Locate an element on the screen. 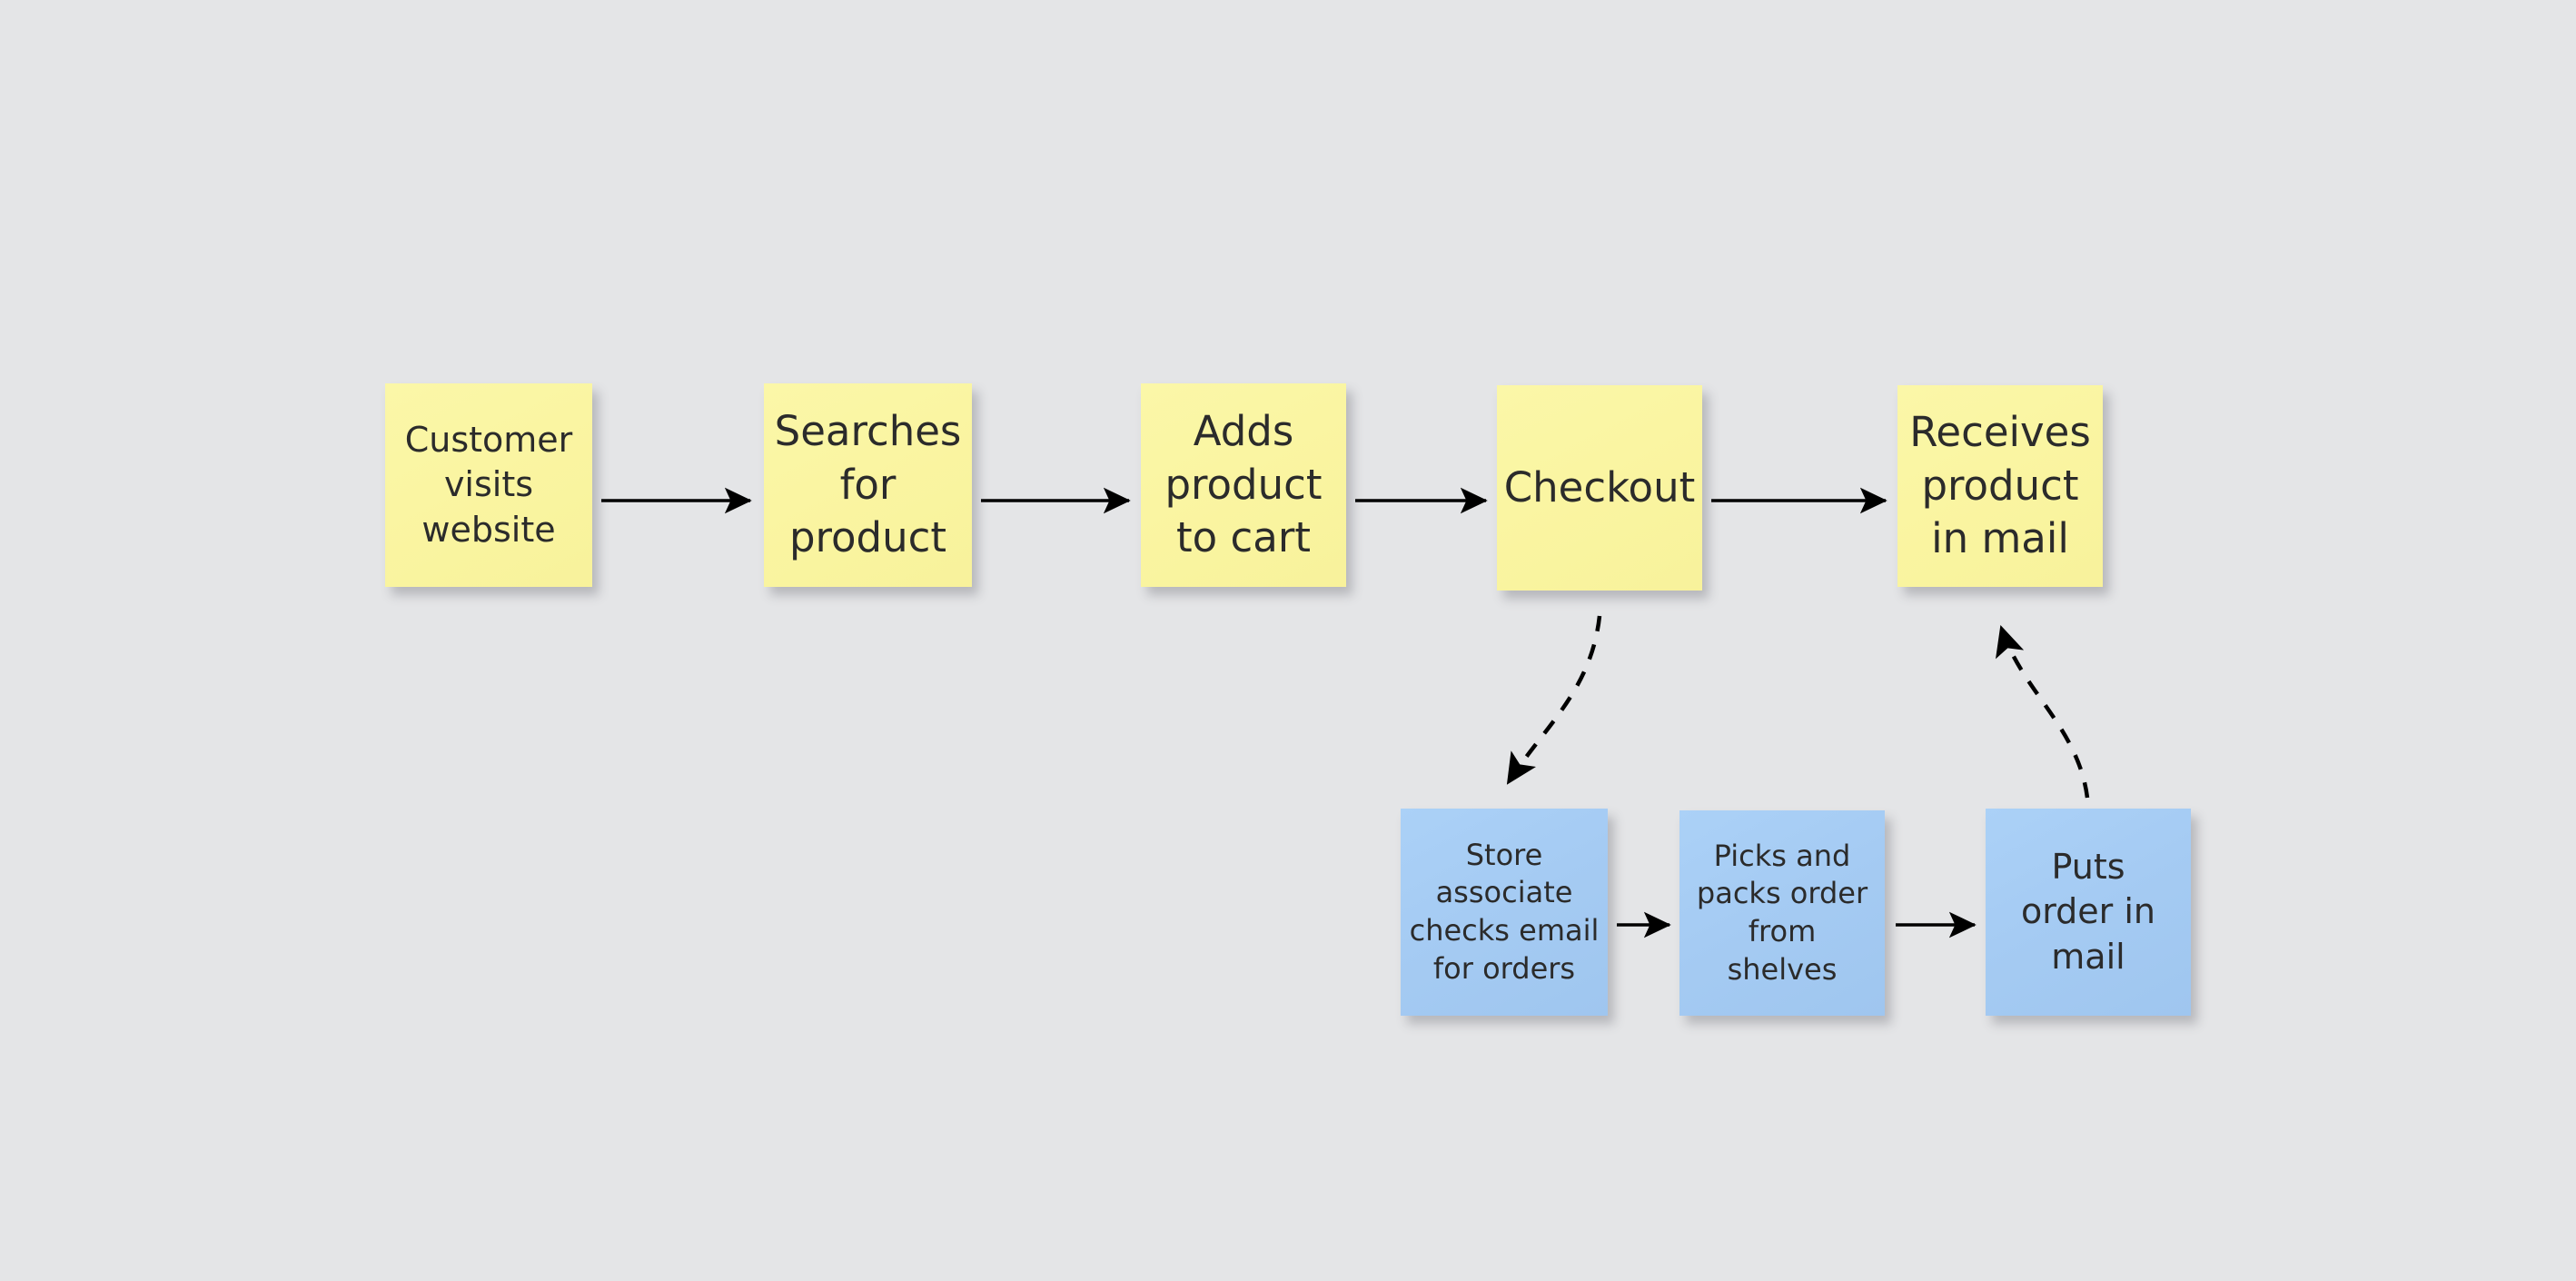 The height and width of the screenshot is (1281, 2576). sticky-note-checkout: Checkout is located at coordinates (1599, 488).